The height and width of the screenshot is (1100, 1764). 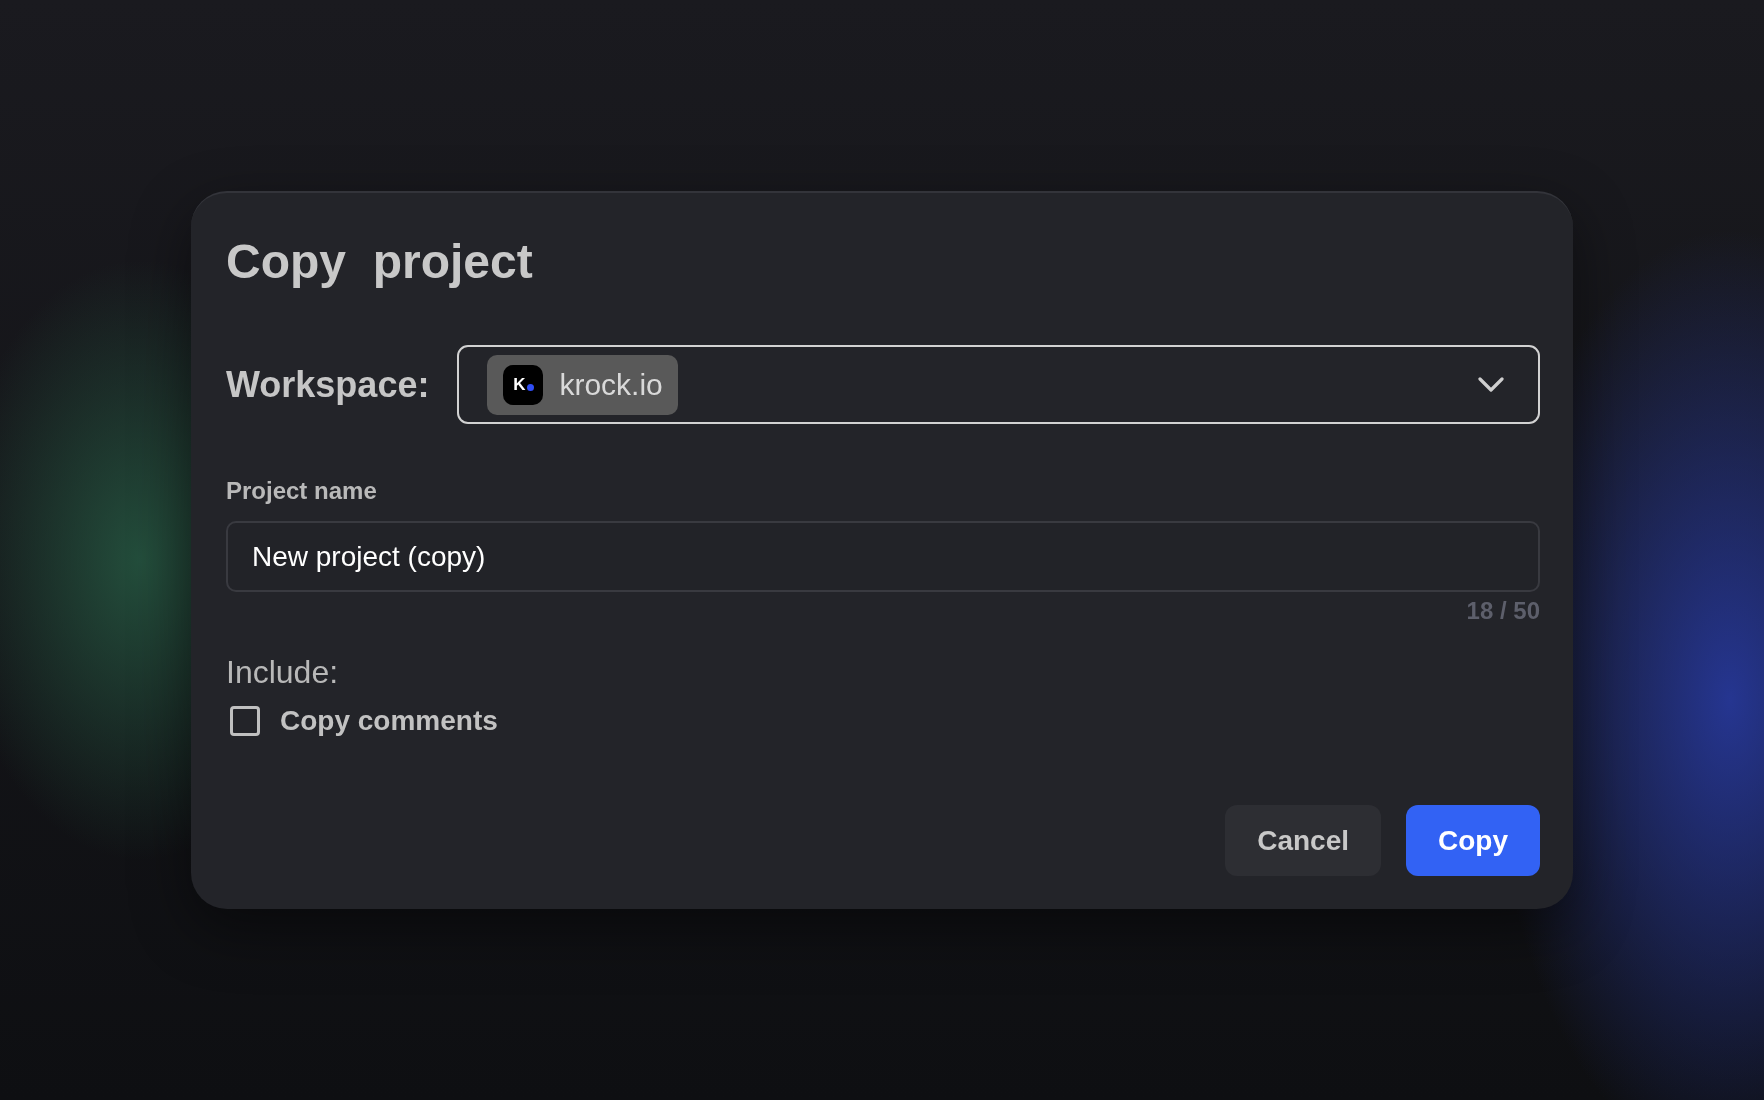 What do you see at coordinates (883, 556) in the screenshot?
I see `project-name-input: New project (copy)` at bounding box center [883, 556].